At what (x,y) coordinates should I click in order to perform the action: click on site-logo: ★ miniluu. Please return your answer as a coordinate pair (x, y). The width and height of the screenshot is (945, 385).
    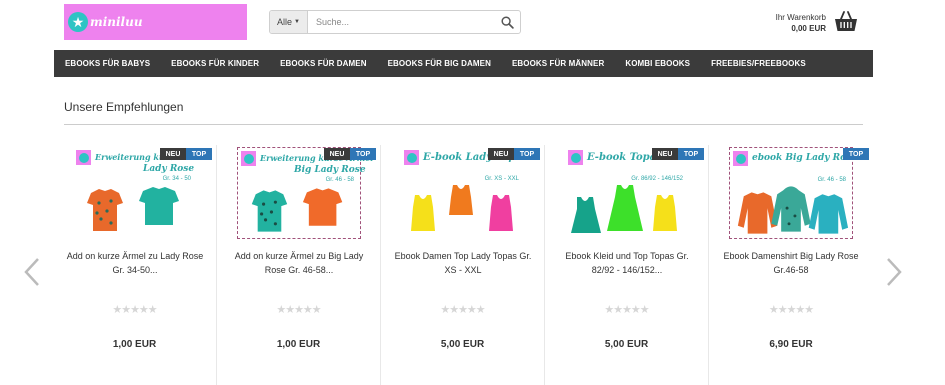
    Looking at the image, I should click on (155, 22).